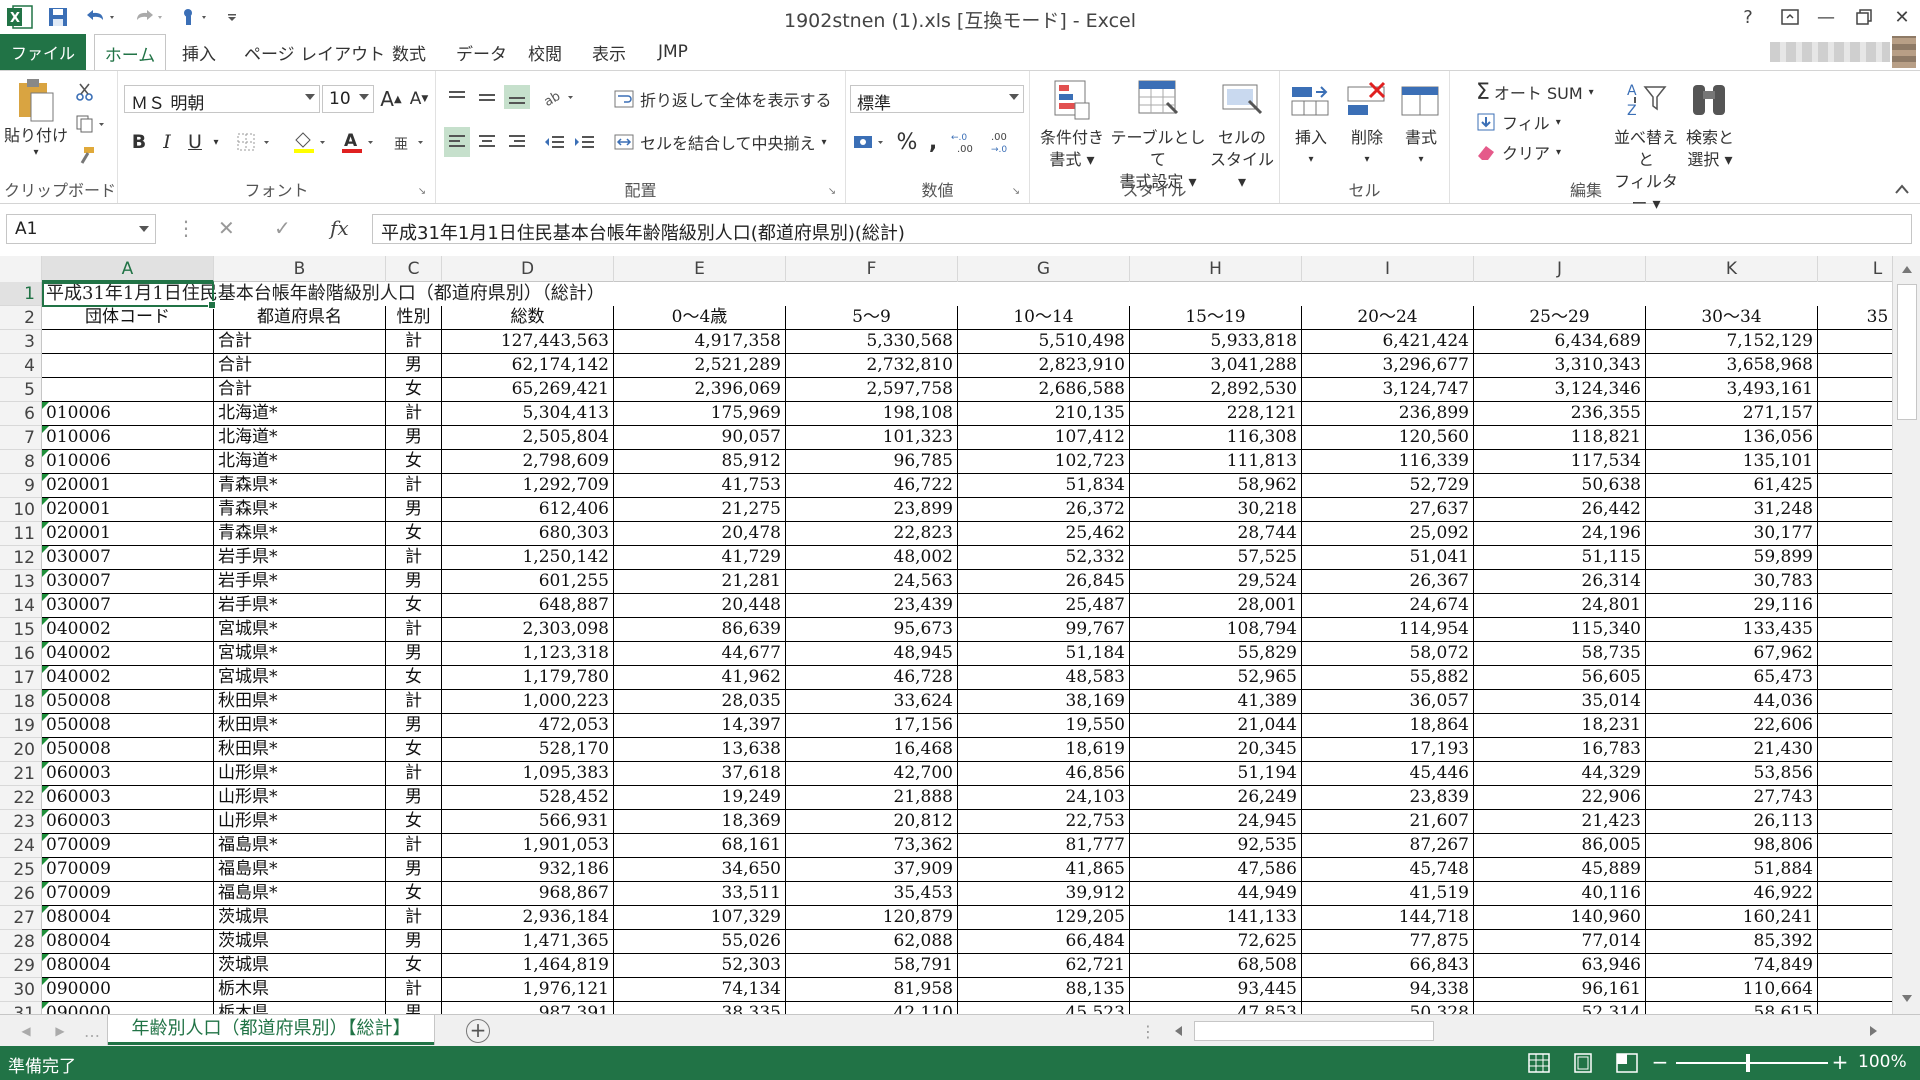  Describe the element at coordinates (528, 822) in the screenshot. I see `cell: 566,931` at that location.